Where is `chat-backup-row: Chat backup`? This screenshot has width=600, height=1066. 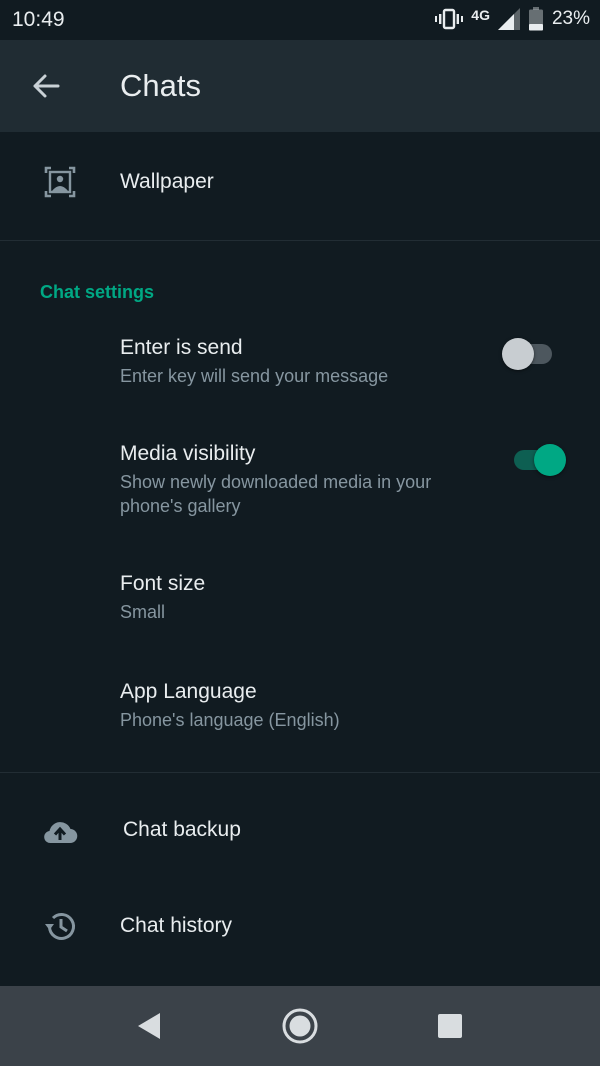
chat-backup-row: Chat backup is located at coordinates (300, 830).